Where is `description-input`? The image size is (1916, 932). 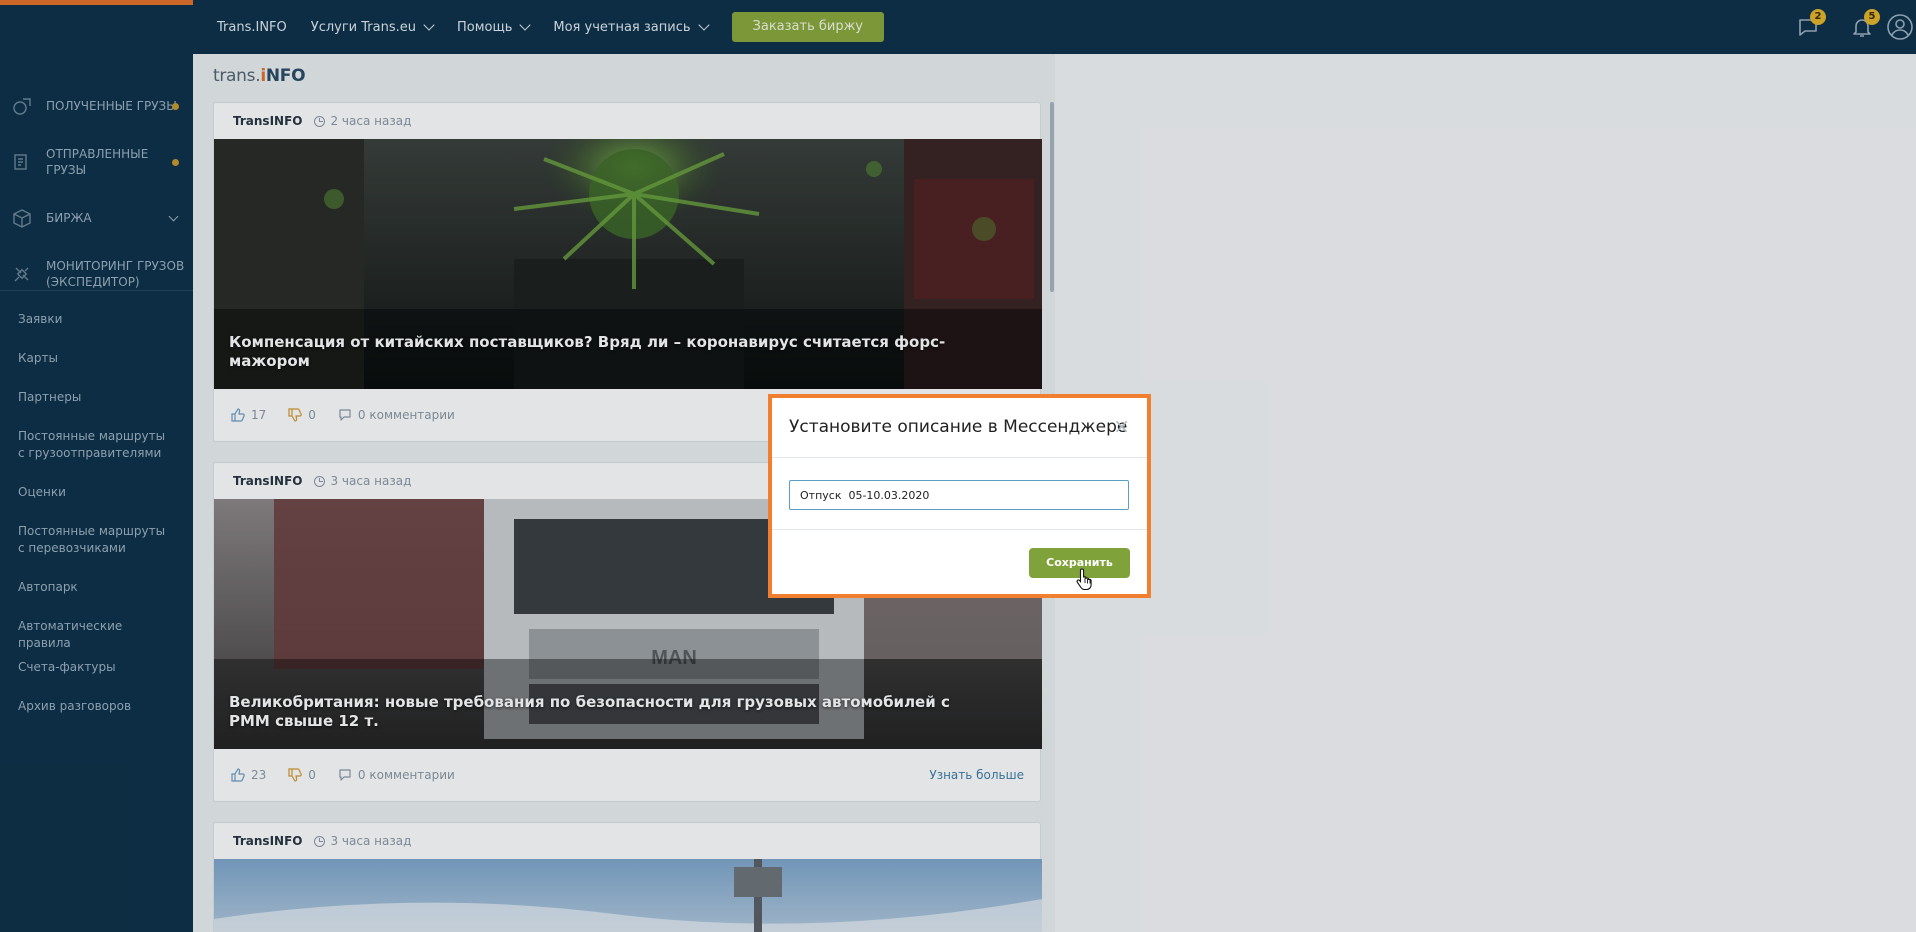
description-input is located at coordinates (959, 495).